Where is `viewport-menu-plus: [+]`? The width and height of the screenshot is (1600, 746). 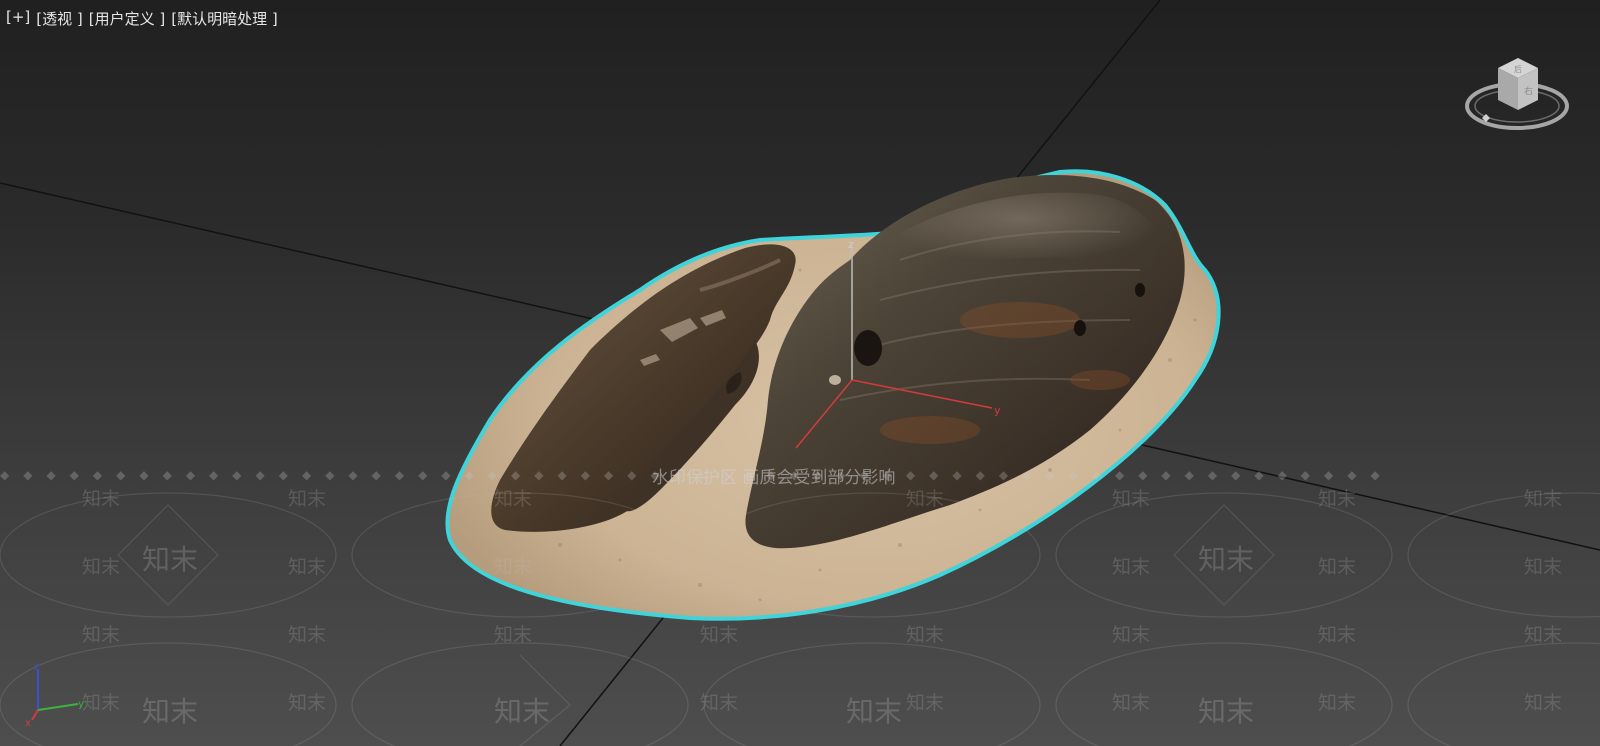
viewport-menu-plus: [+] is located at coordinates (18, 18).